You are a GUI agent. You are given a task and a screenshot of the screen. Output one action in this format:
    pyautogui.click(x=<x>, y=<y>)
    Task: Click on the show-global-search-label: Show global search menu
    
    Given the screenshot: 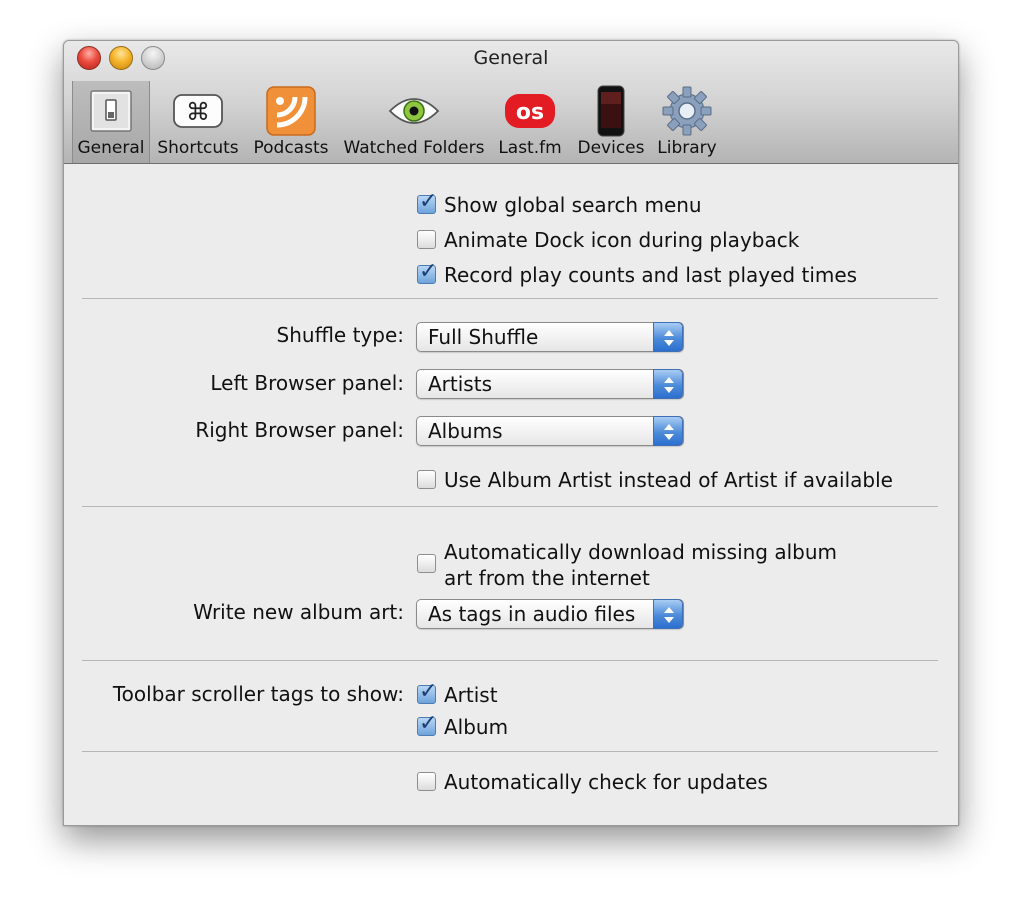 What is the action you would take?
    pyautogui.click(x=573, y=205)
    